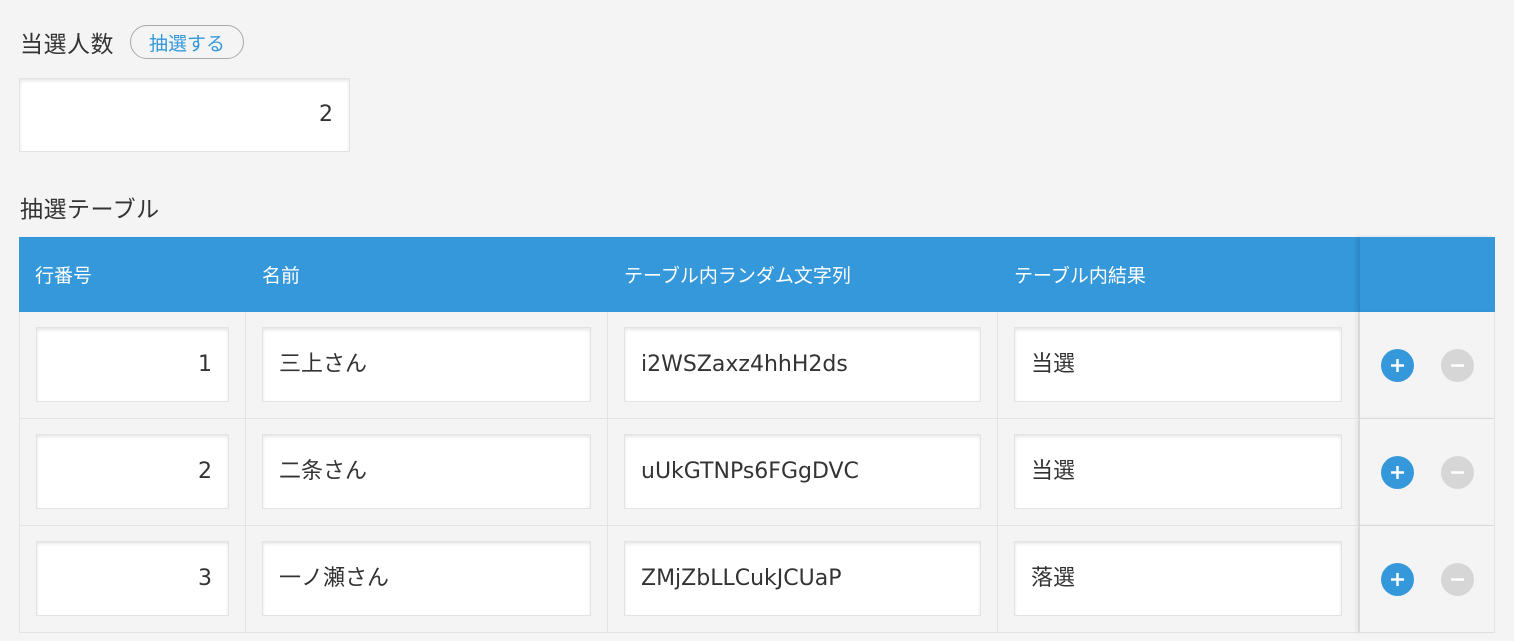 This screenshot has height=641, width=1514. I want to click on row-number-input: 2, so click(132, 471).